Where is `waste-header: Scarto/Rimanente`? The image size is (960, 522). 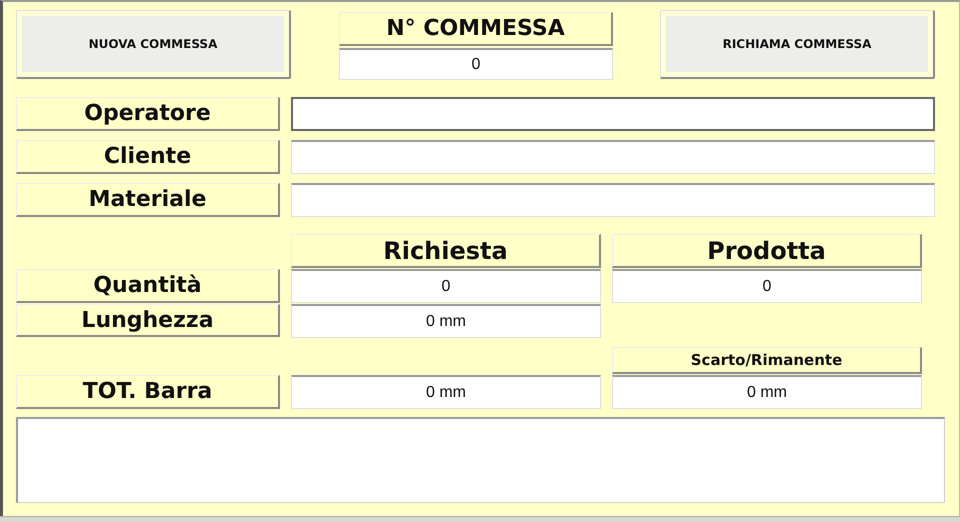 waste-header: Scarto/Rimanente is located at coordinates (767, 360).